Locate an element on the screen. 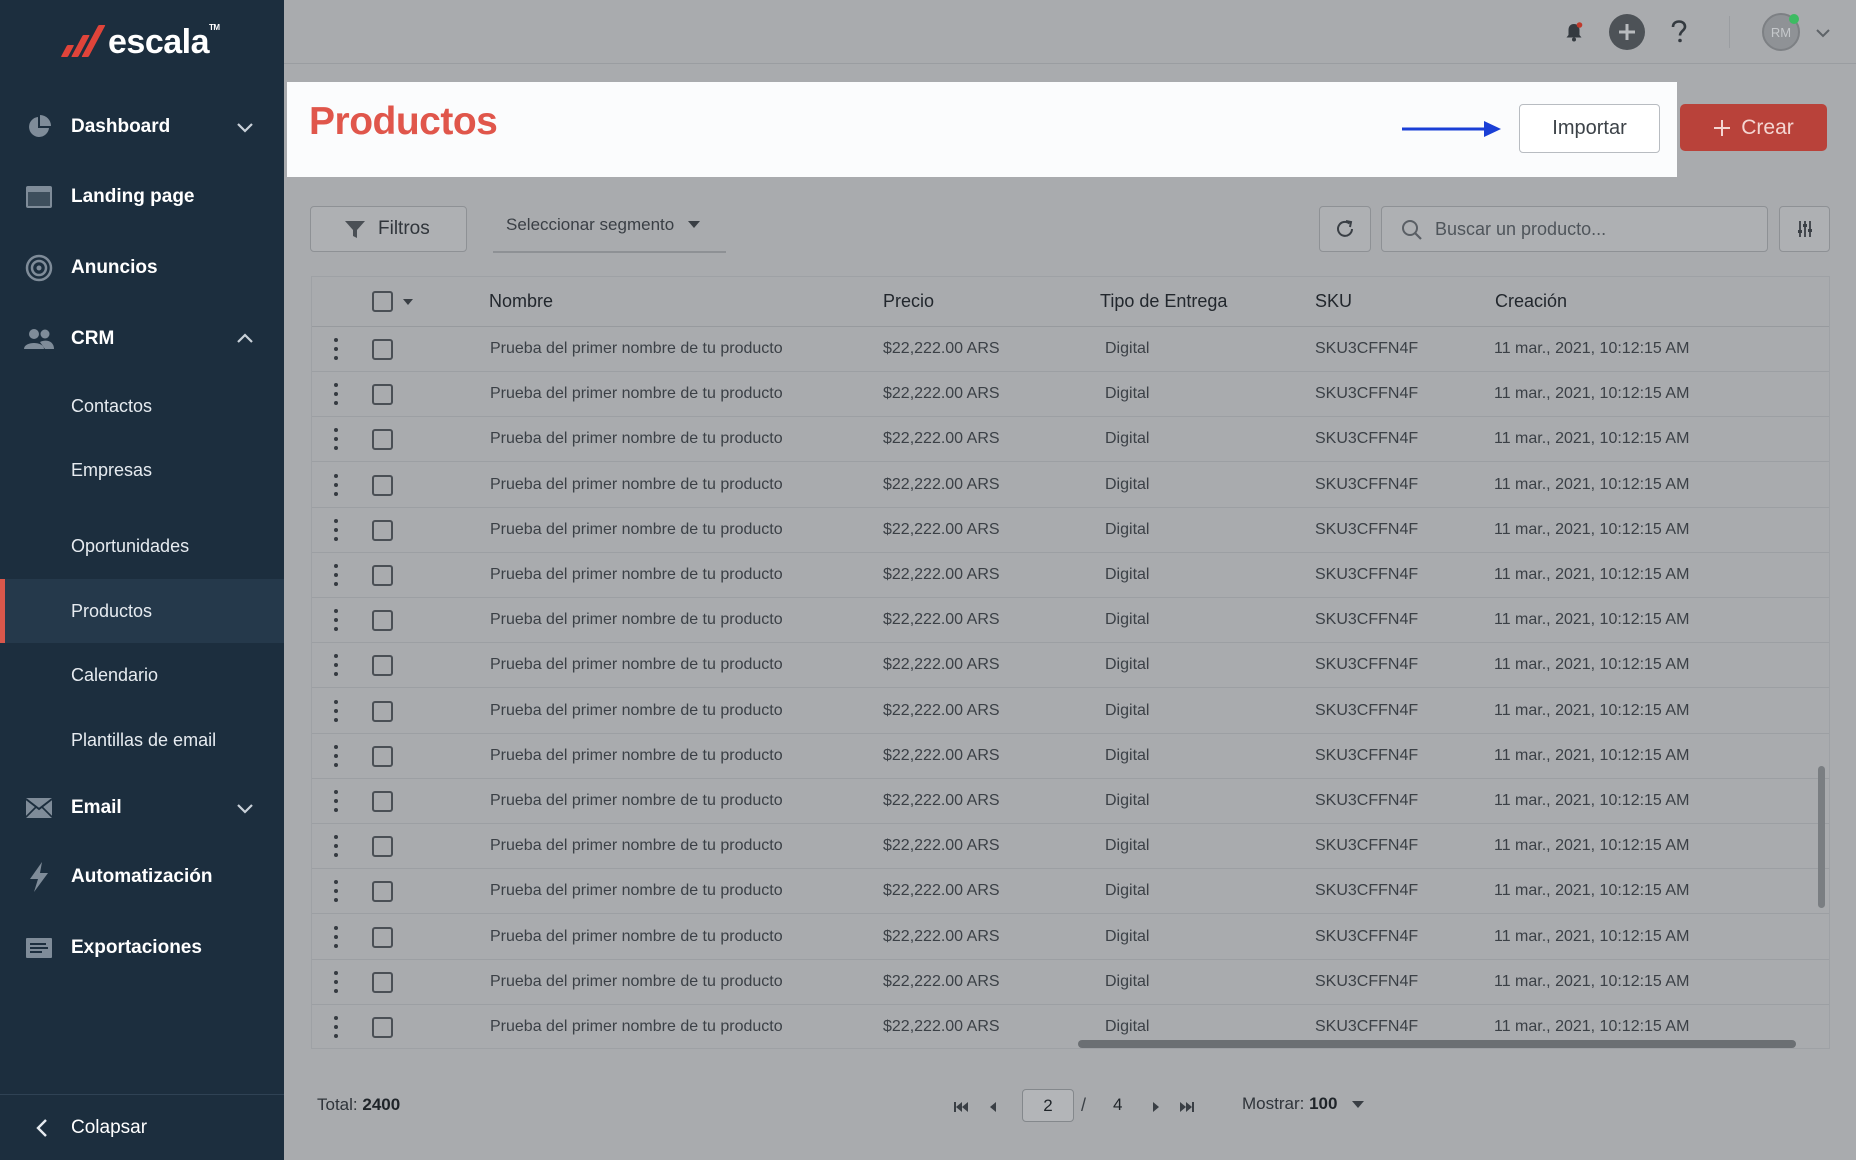 This screenshot has height=1160, width=1856. column-header-creacion: Creación is located at coordinates (1531, 301).